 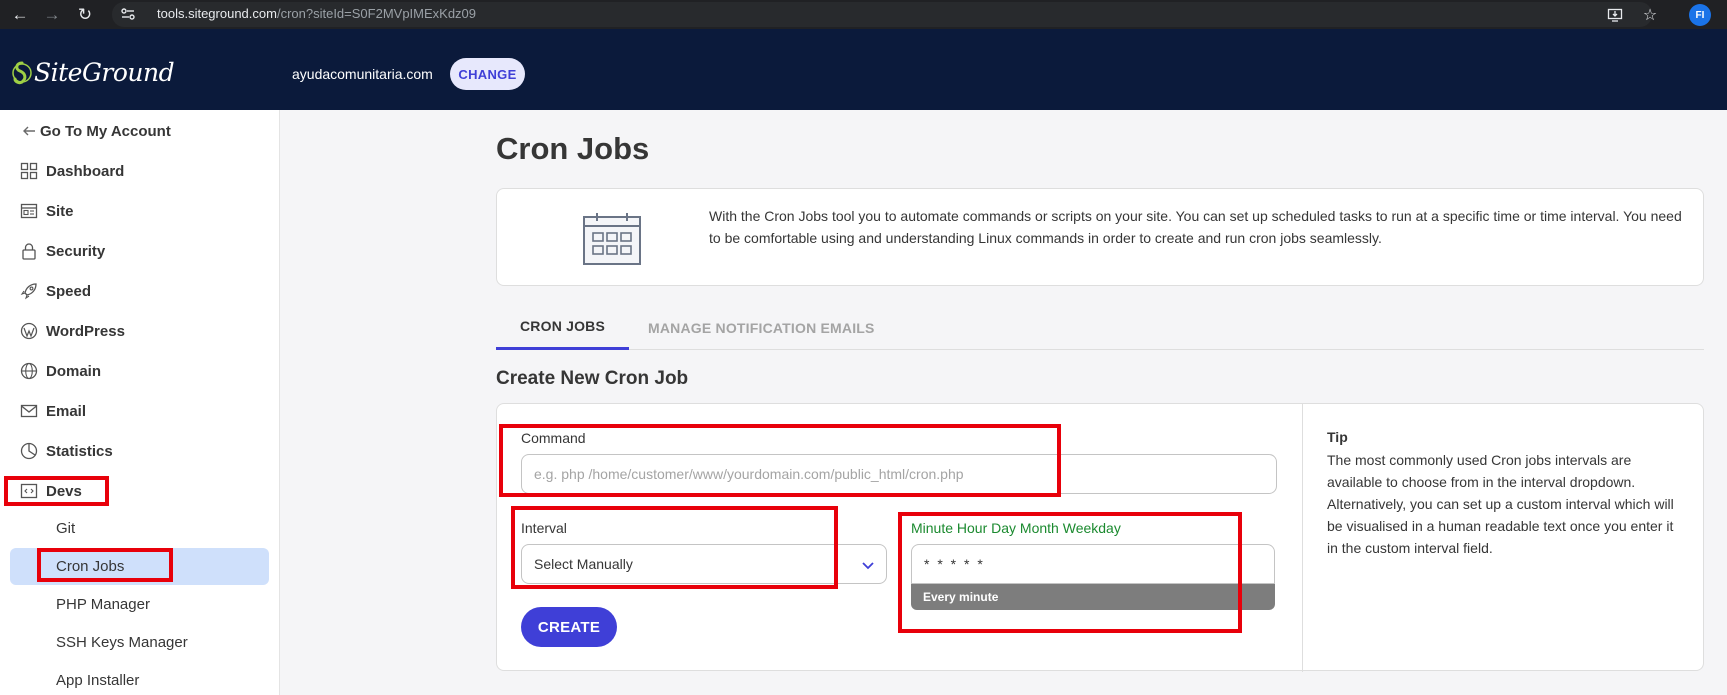 I want to click on create-button: CREATE, so click(x=569, y=627).